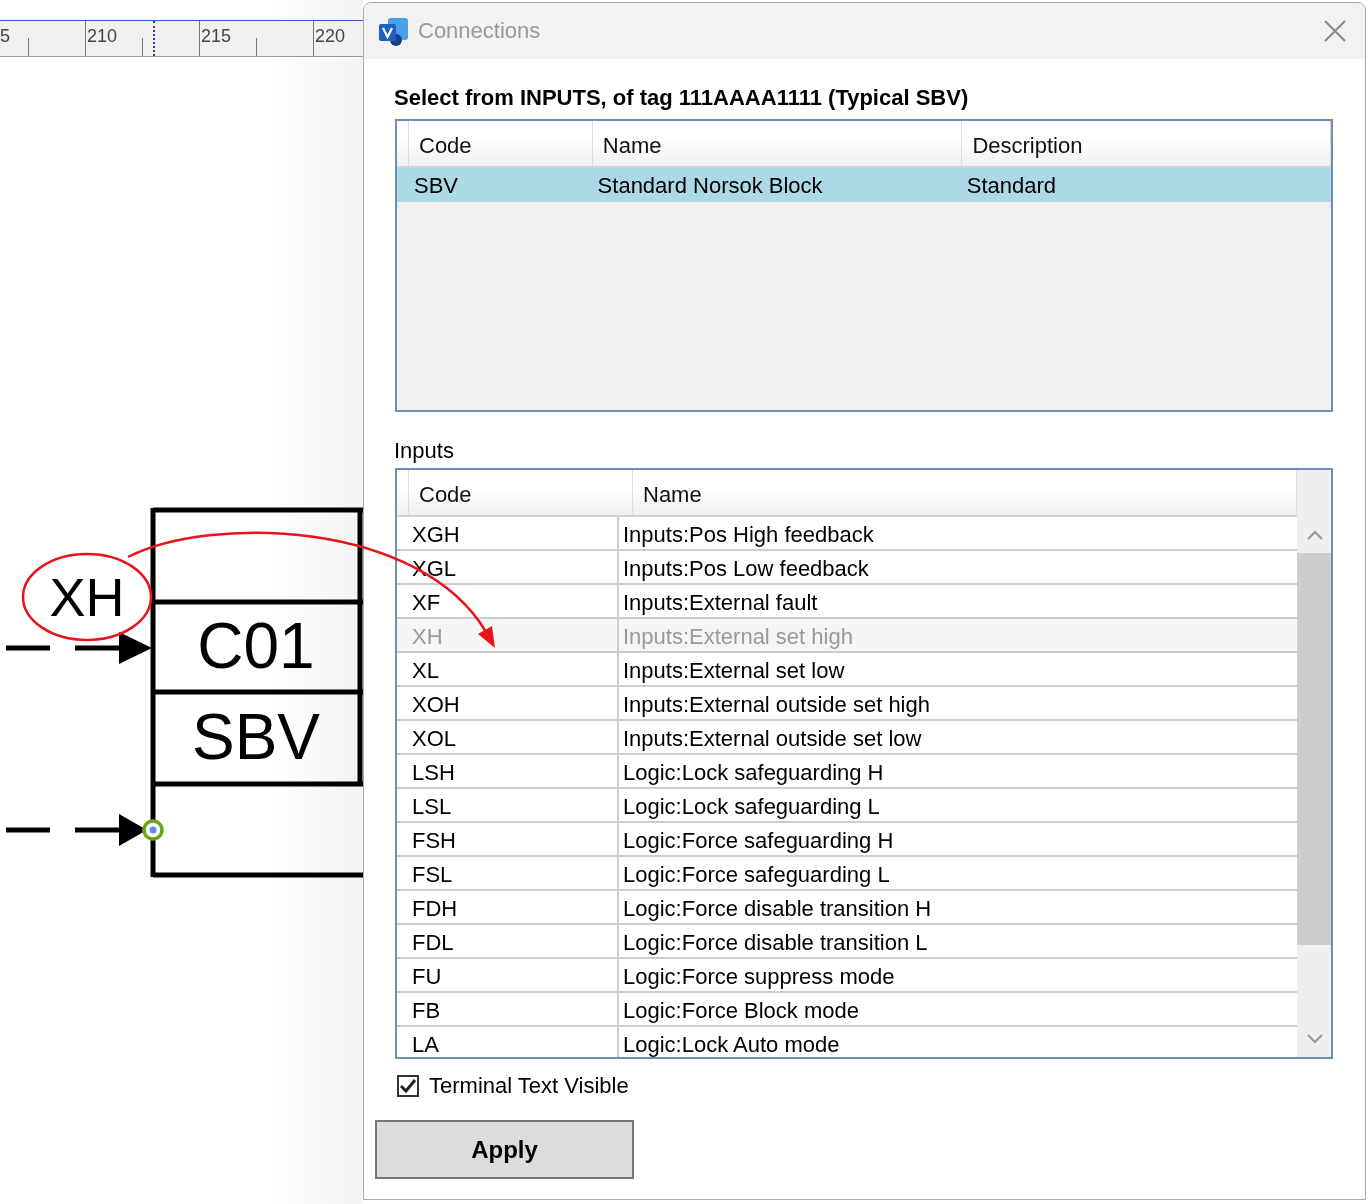 This screenshot has height=1204, width=1372. What do you see at coordinates (1011, 186) in the screenshot?
I see `table-cell-text: Standard` at bounding box center [1011, 186].